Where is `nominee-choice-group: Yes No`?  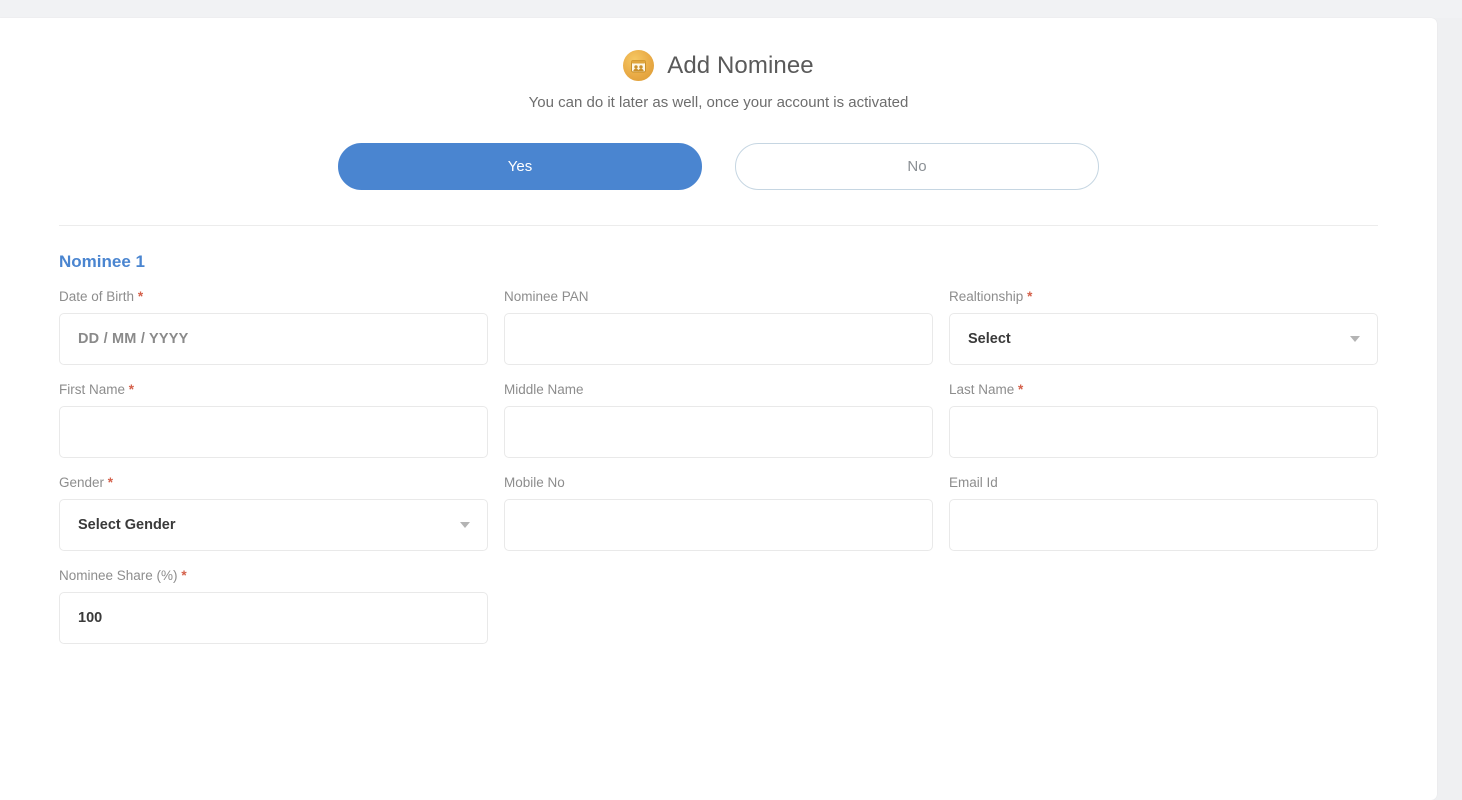
nominee-choice-group: Yes No is located at coordinates (718, 166).